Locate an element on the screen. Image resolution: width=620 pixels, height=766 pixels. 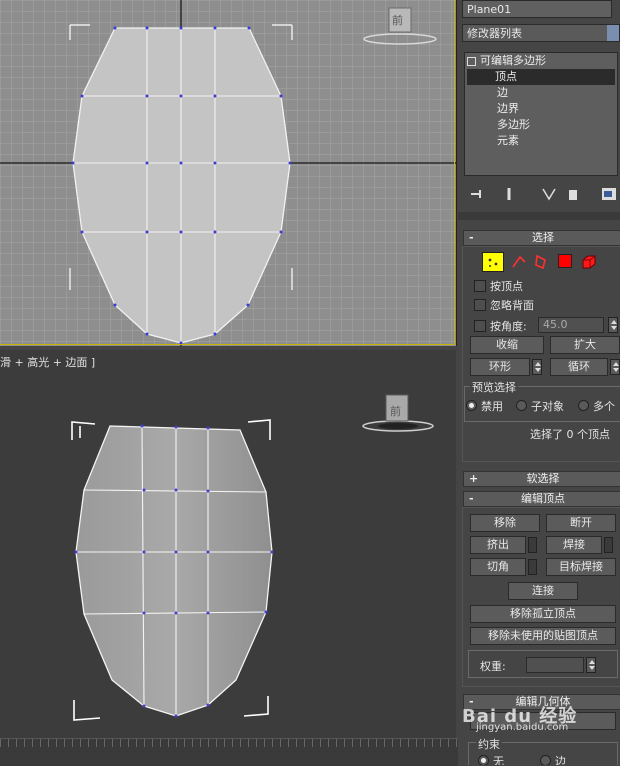
connect-button: 连接 is located at coordinates (543, 591).